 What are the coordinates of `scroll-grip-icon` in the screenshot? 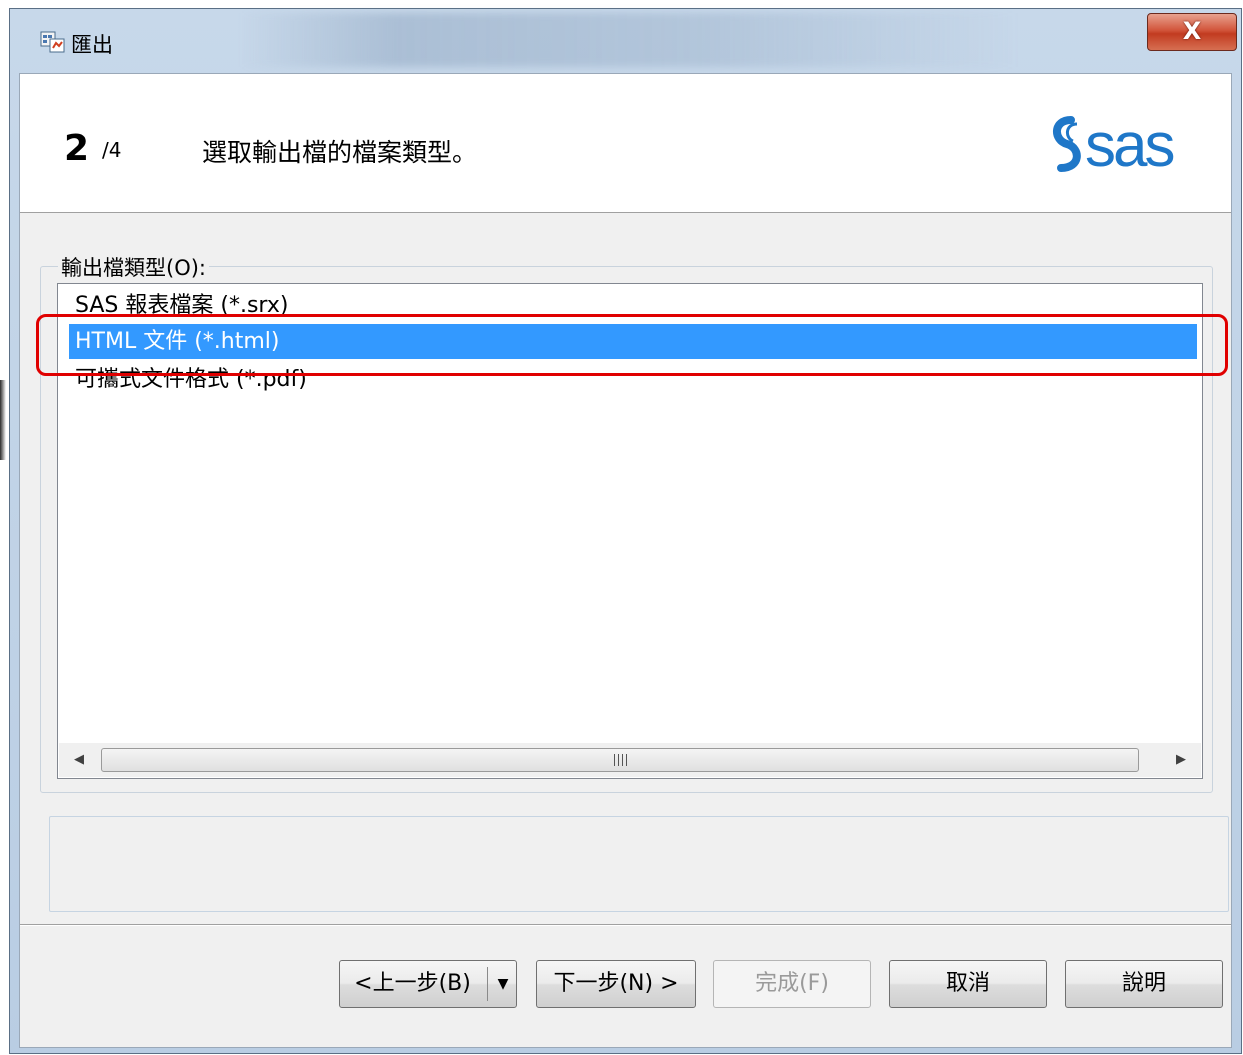 It's located at (621, 760).